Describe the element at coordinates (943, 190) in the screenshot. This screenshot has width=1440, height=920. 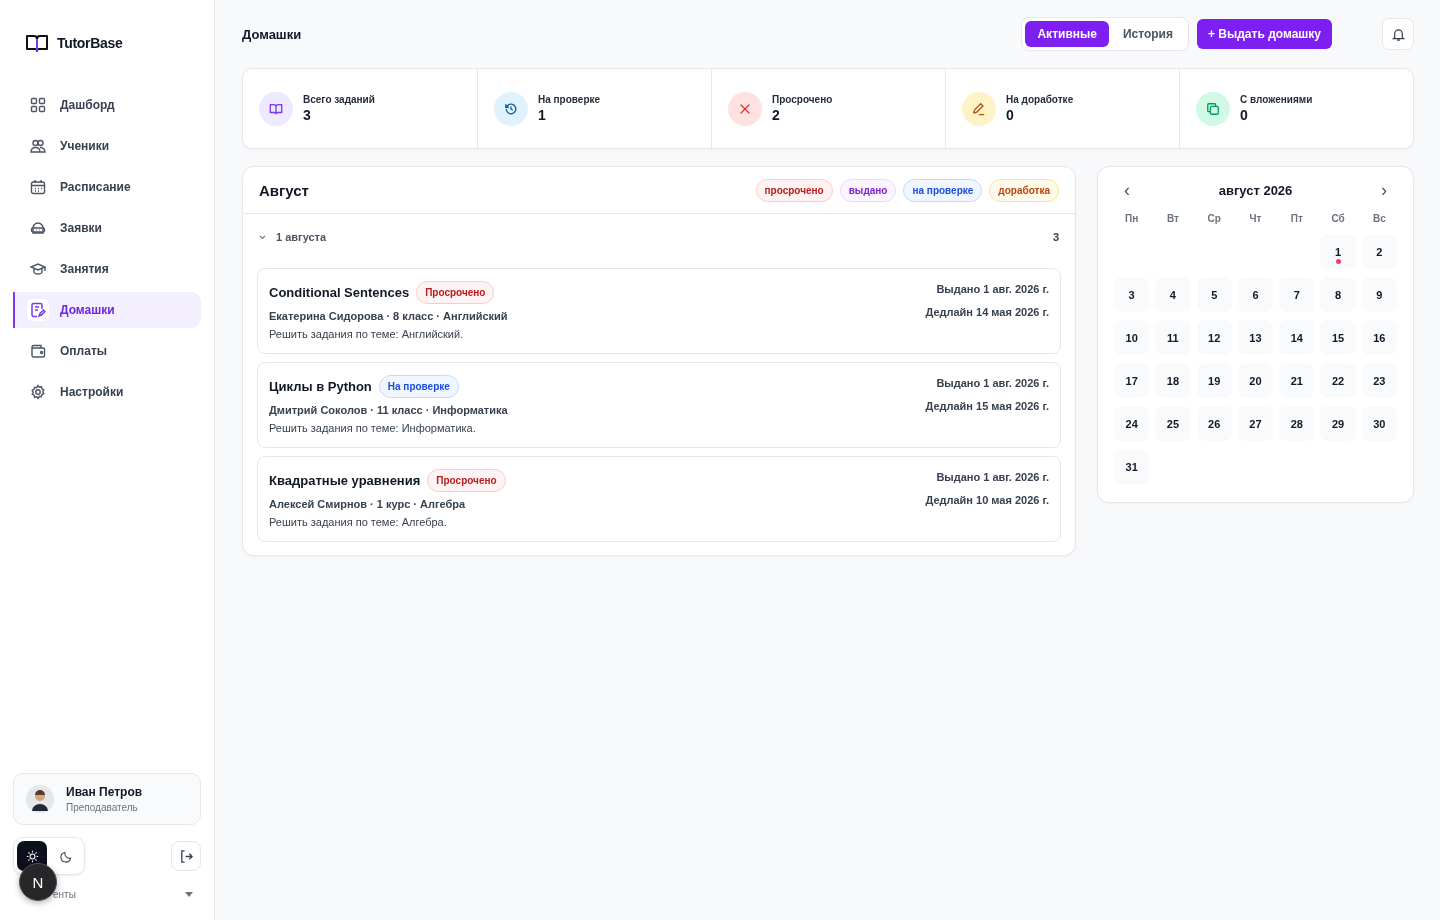
I see `legend-tag: на проверке` at that location.